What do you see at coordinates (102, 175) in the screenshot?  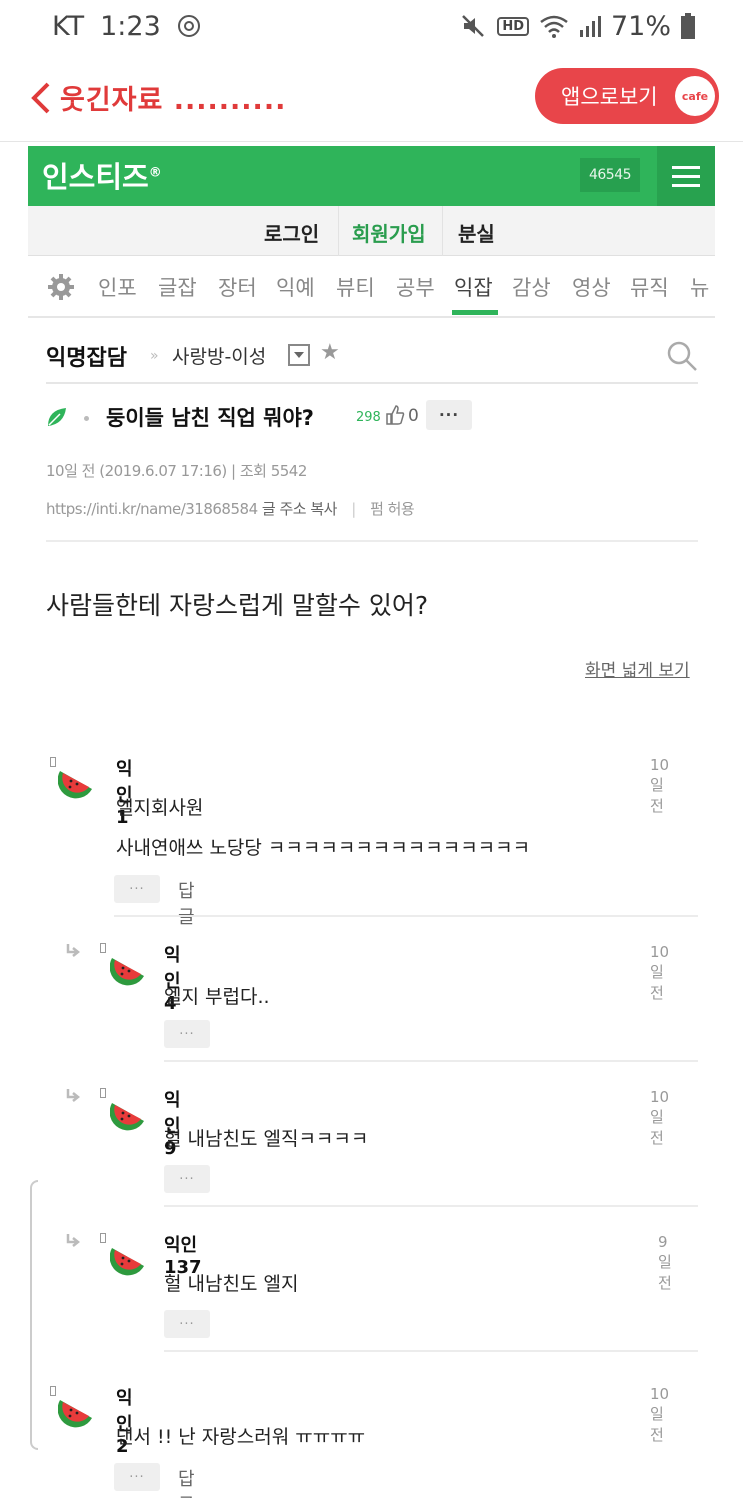 I see `site-logo: 인스티즈®` at bounding box center [102, 175].